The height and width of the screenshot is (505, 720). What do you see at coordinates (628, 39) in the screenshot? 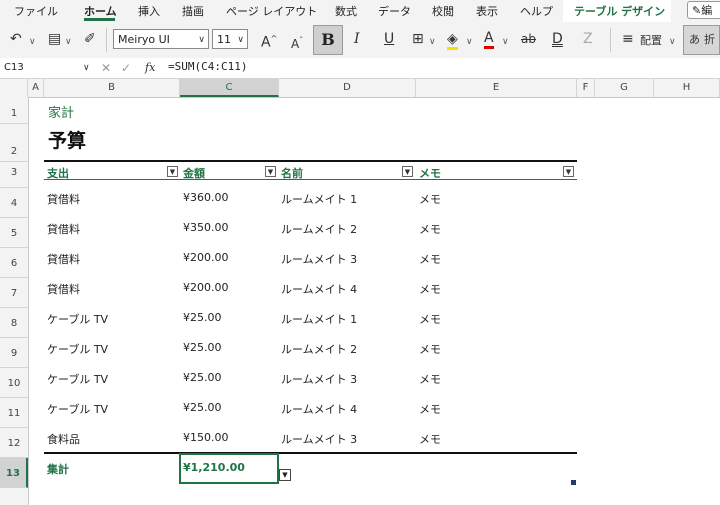
I see `align-icon: ≡` at bounding box center [628, 39].